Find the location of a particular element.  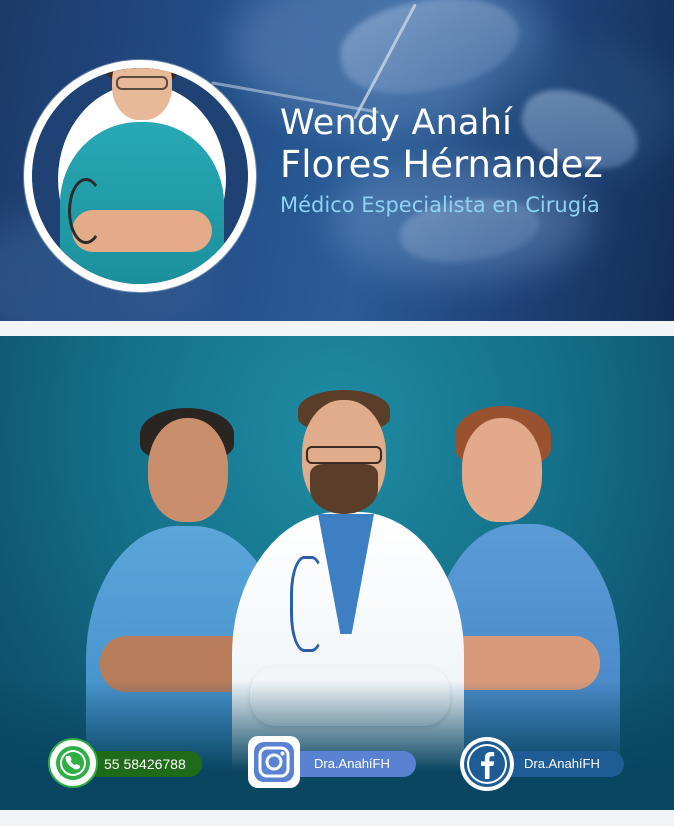

facebook-icon is located at coordinates (487, 764).